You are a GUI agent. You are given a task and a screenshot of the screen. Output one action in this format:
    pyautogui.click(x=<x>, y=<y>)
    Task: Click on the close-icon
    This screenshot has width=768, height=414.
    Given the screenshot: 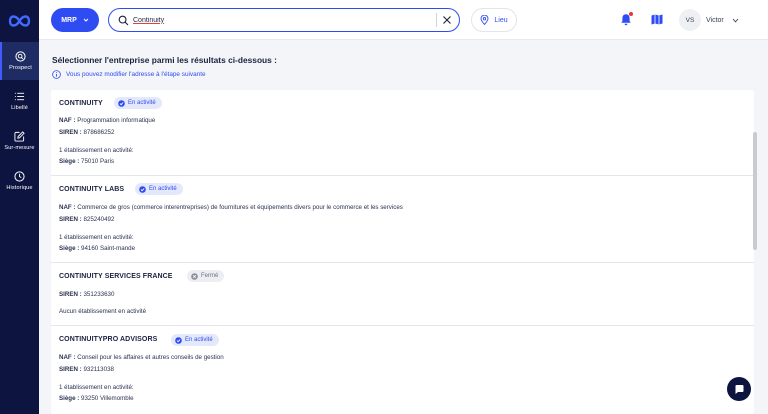 What is the action you would take?
    pyautogui.click(x=447, y=20)
    